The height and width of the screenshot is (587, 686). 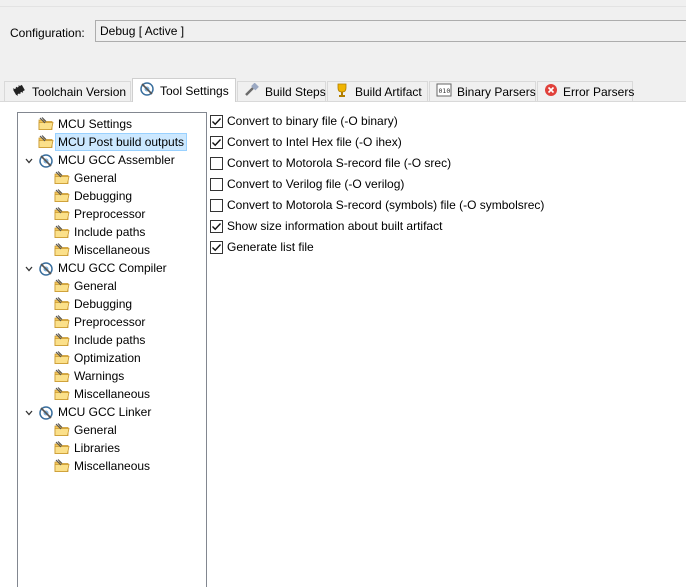 I want to click on tree-item-label: MCU GCC Compiler, so click(x=112, y=268).